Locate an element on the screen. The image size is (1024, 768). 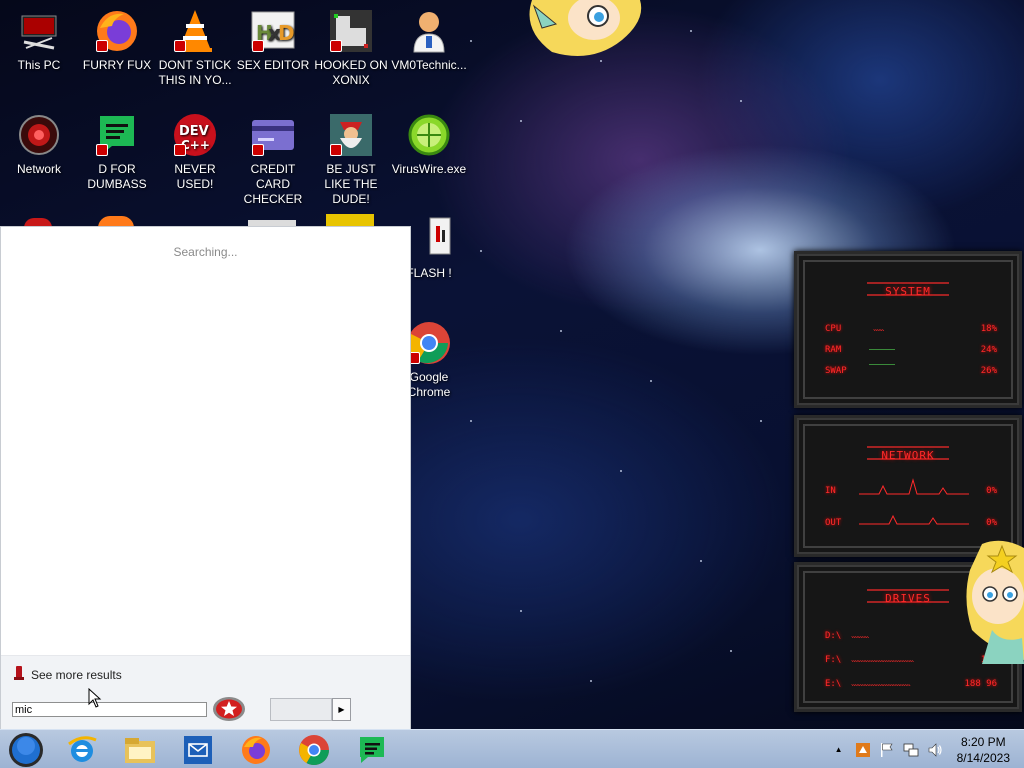
gadget-value: 188 96 is located at coordinates (980, 684).